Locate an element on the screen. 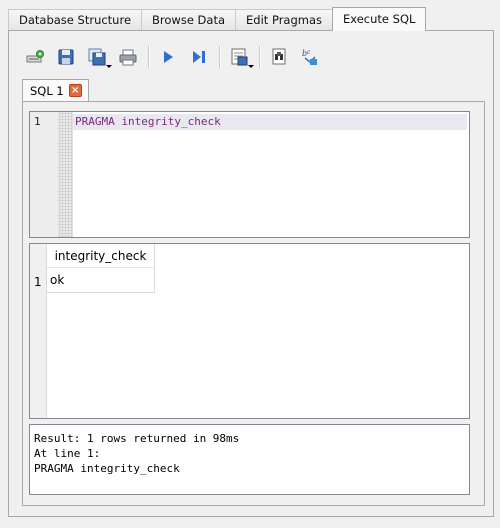  sql-toolbar: b c is located at coordinates (177, 57).